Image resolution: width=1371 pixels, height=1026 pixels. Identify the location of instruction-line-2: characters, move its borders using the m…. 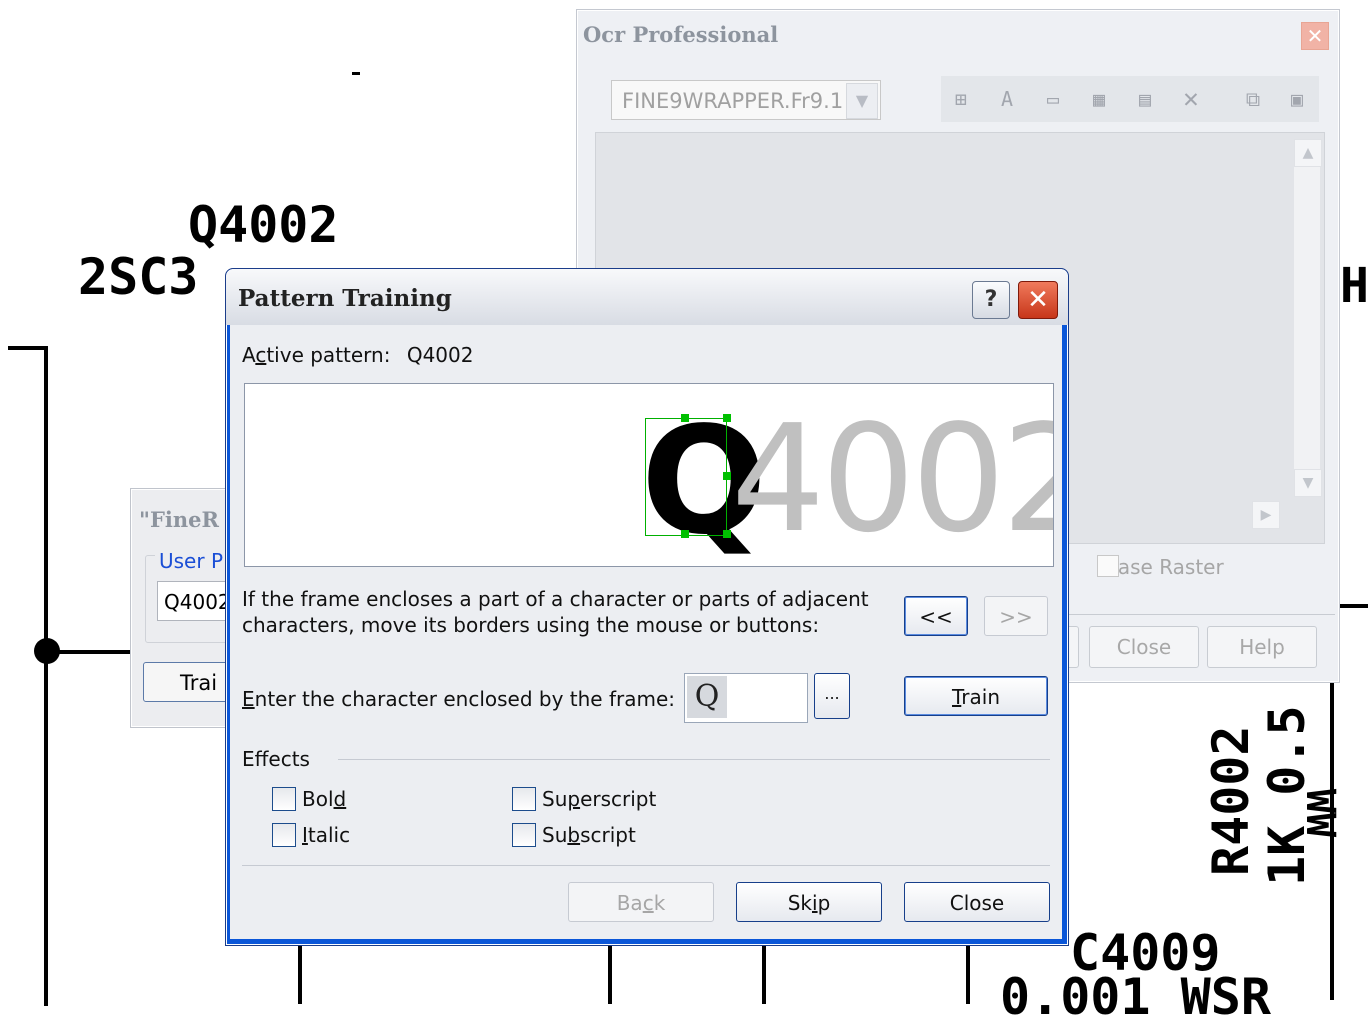
(531, 625).